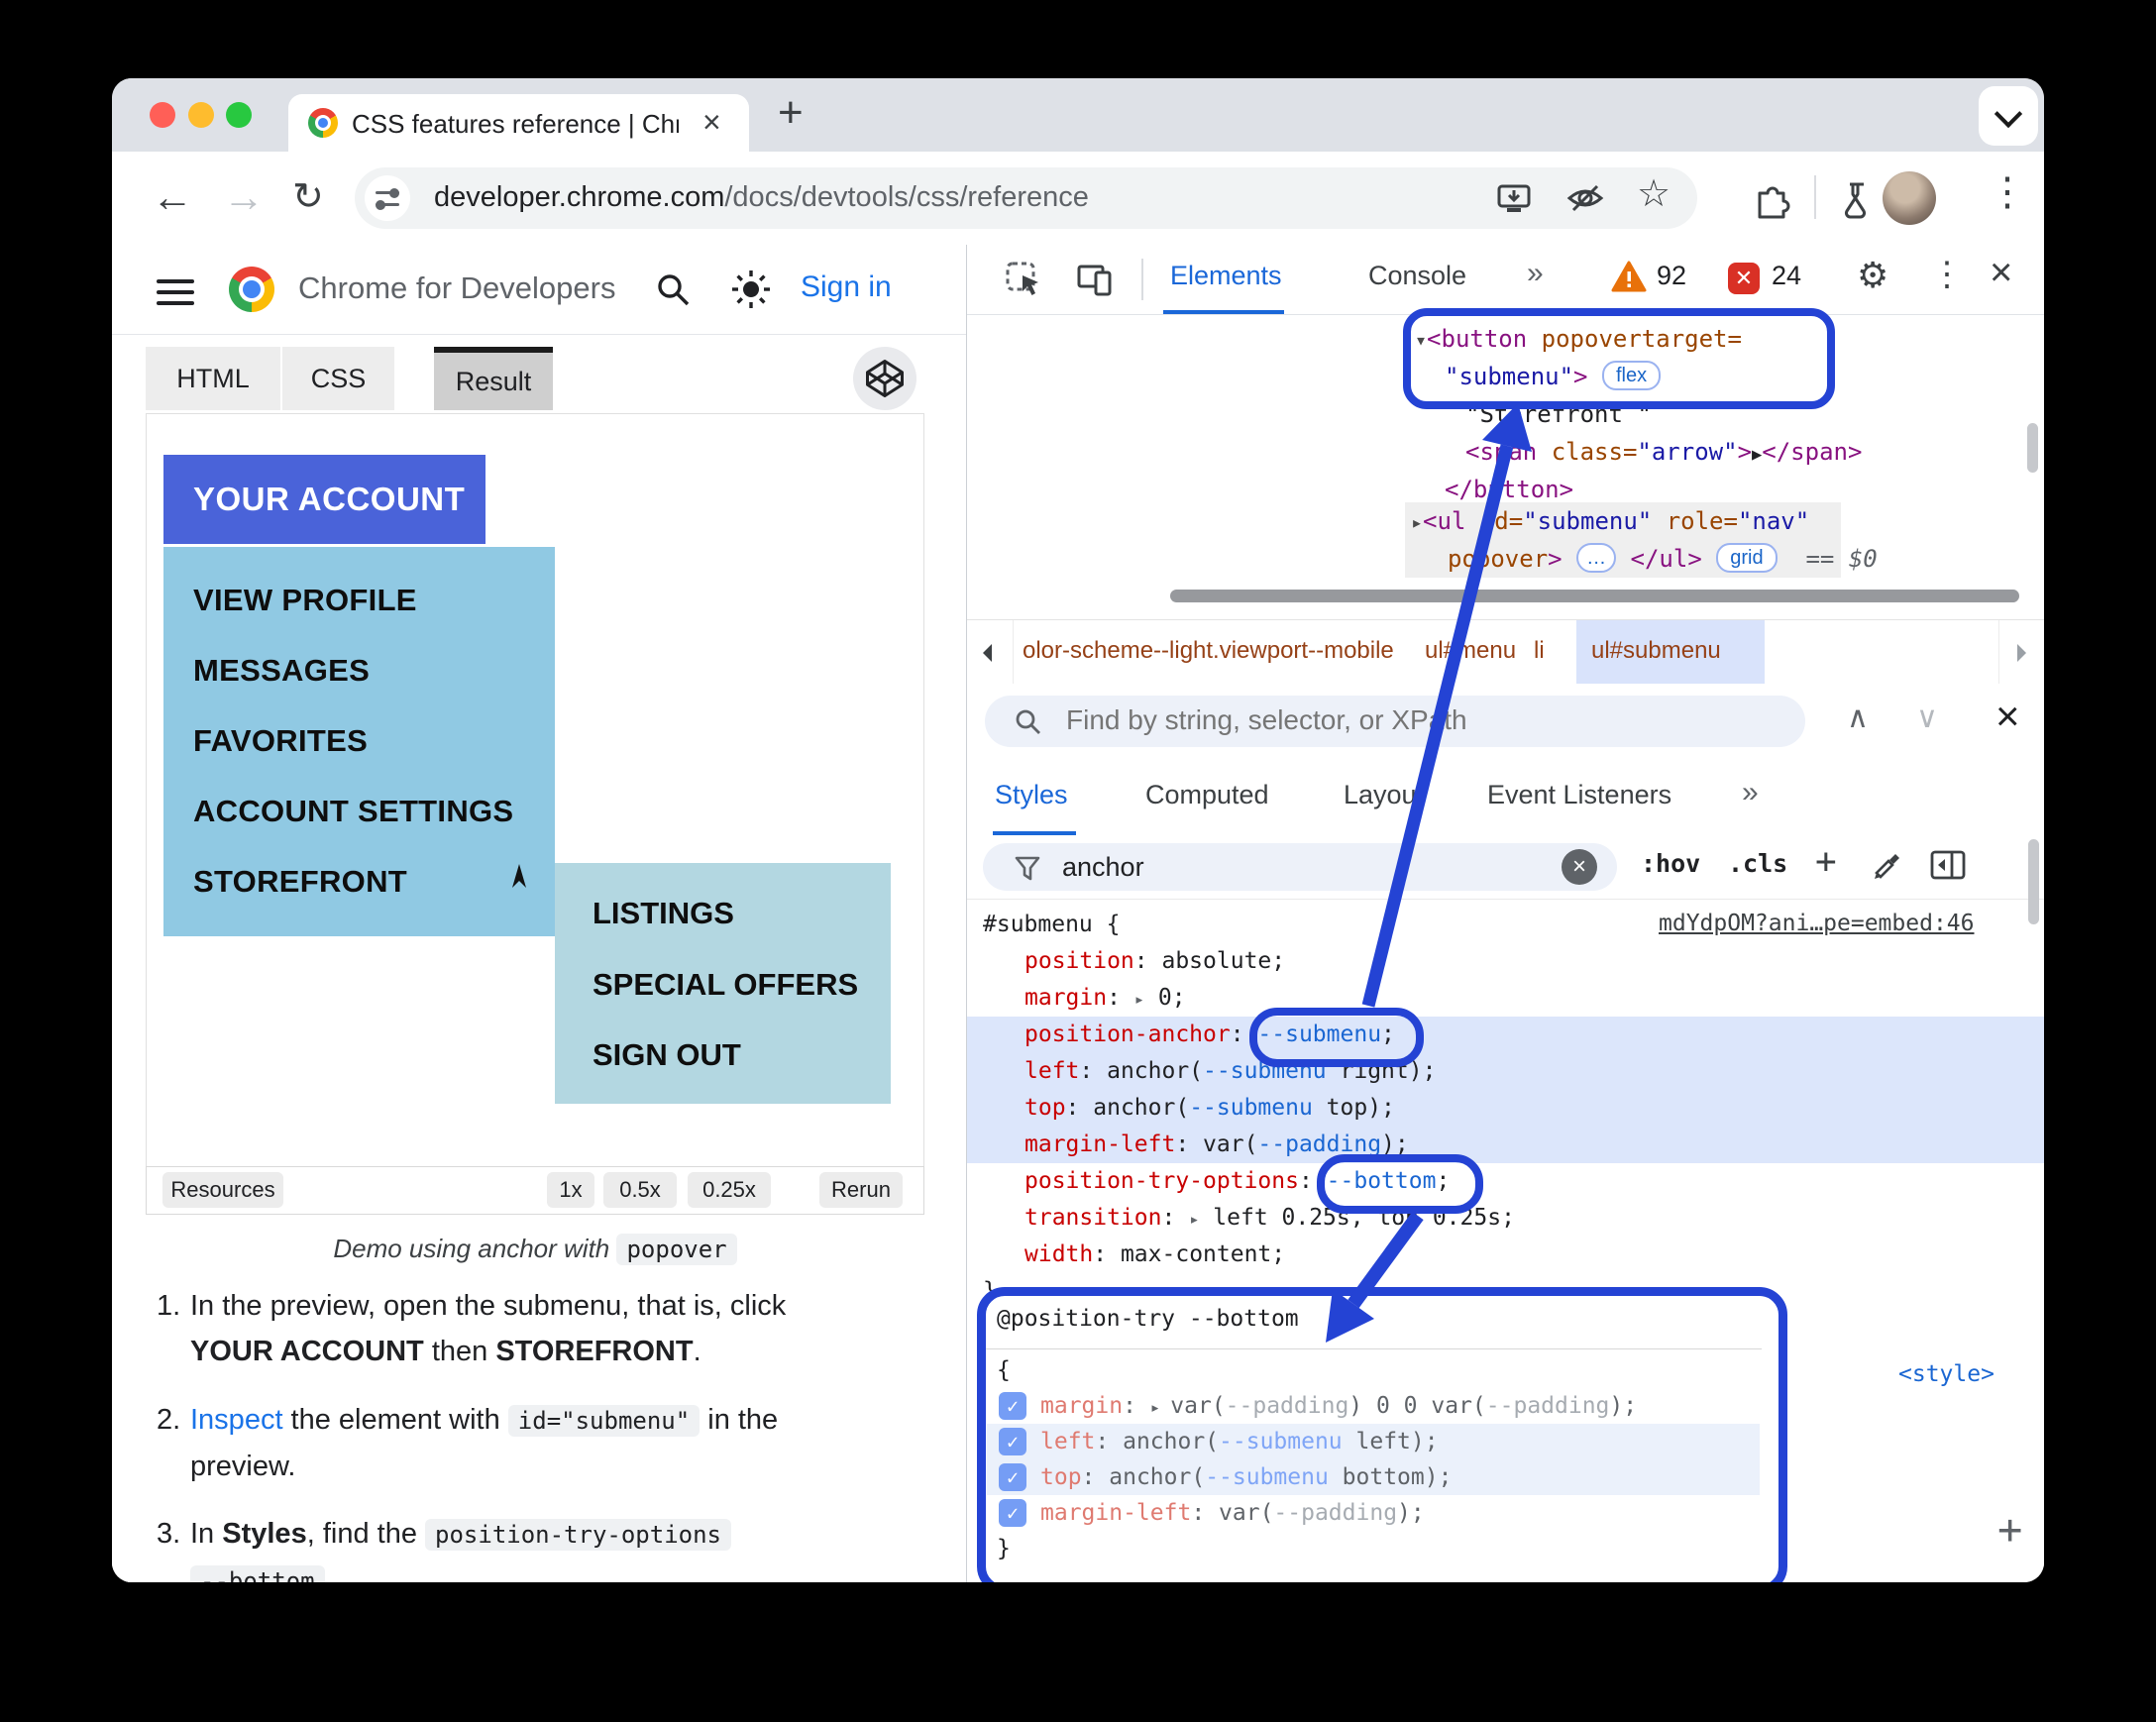  What do you see at coordinates (2021, 652) in the screenshot?
I see `crumbs-scroll-right-button` at bounding box center [2021, 652].